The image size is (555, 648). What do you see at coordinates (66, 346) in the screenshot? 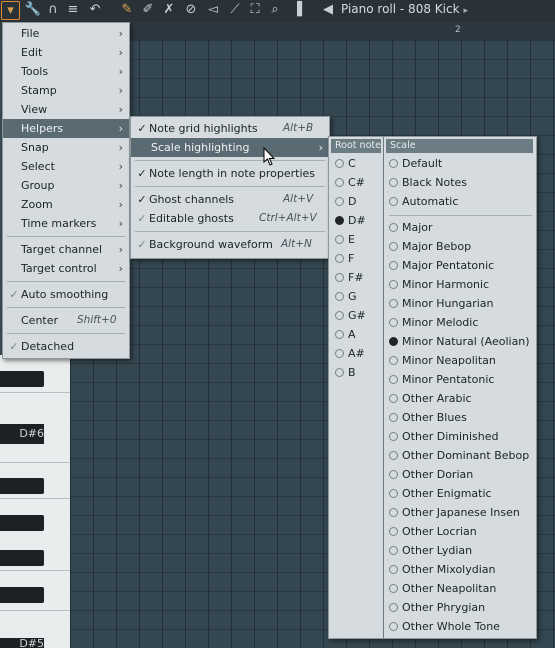
I see `menu-item-detached: ✓ Detached` at bounding box center [66, 346].